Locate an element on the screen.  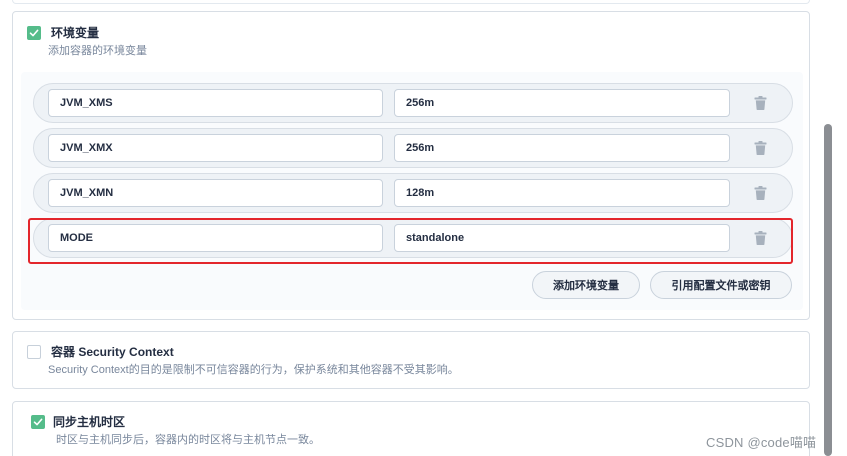
env-row: JVM_XMX 256m is located at coordinates (413, 148).